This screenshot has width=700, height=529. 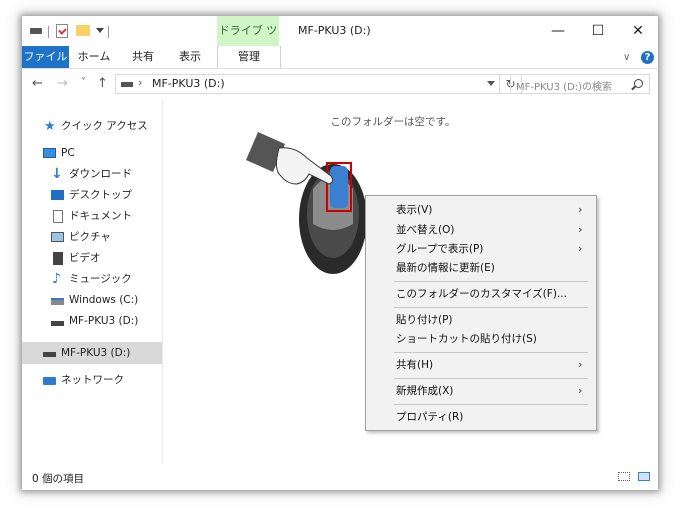 I want to click on address-bar: › MF-PKU3 (D:), so click(x=307, y=84).